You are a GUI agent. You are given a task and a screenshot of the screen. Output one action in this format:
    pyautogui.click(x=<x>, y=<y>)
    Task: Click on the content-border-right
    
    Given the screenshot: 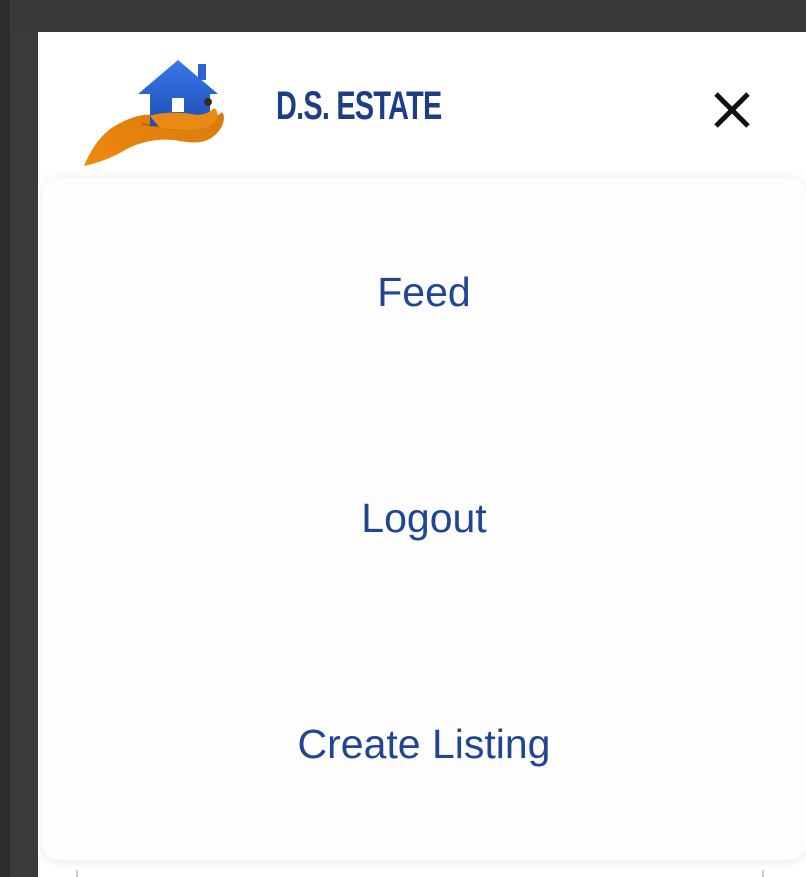 What is the action you would take?
    pyautogui.click(x=763, y=873)
    